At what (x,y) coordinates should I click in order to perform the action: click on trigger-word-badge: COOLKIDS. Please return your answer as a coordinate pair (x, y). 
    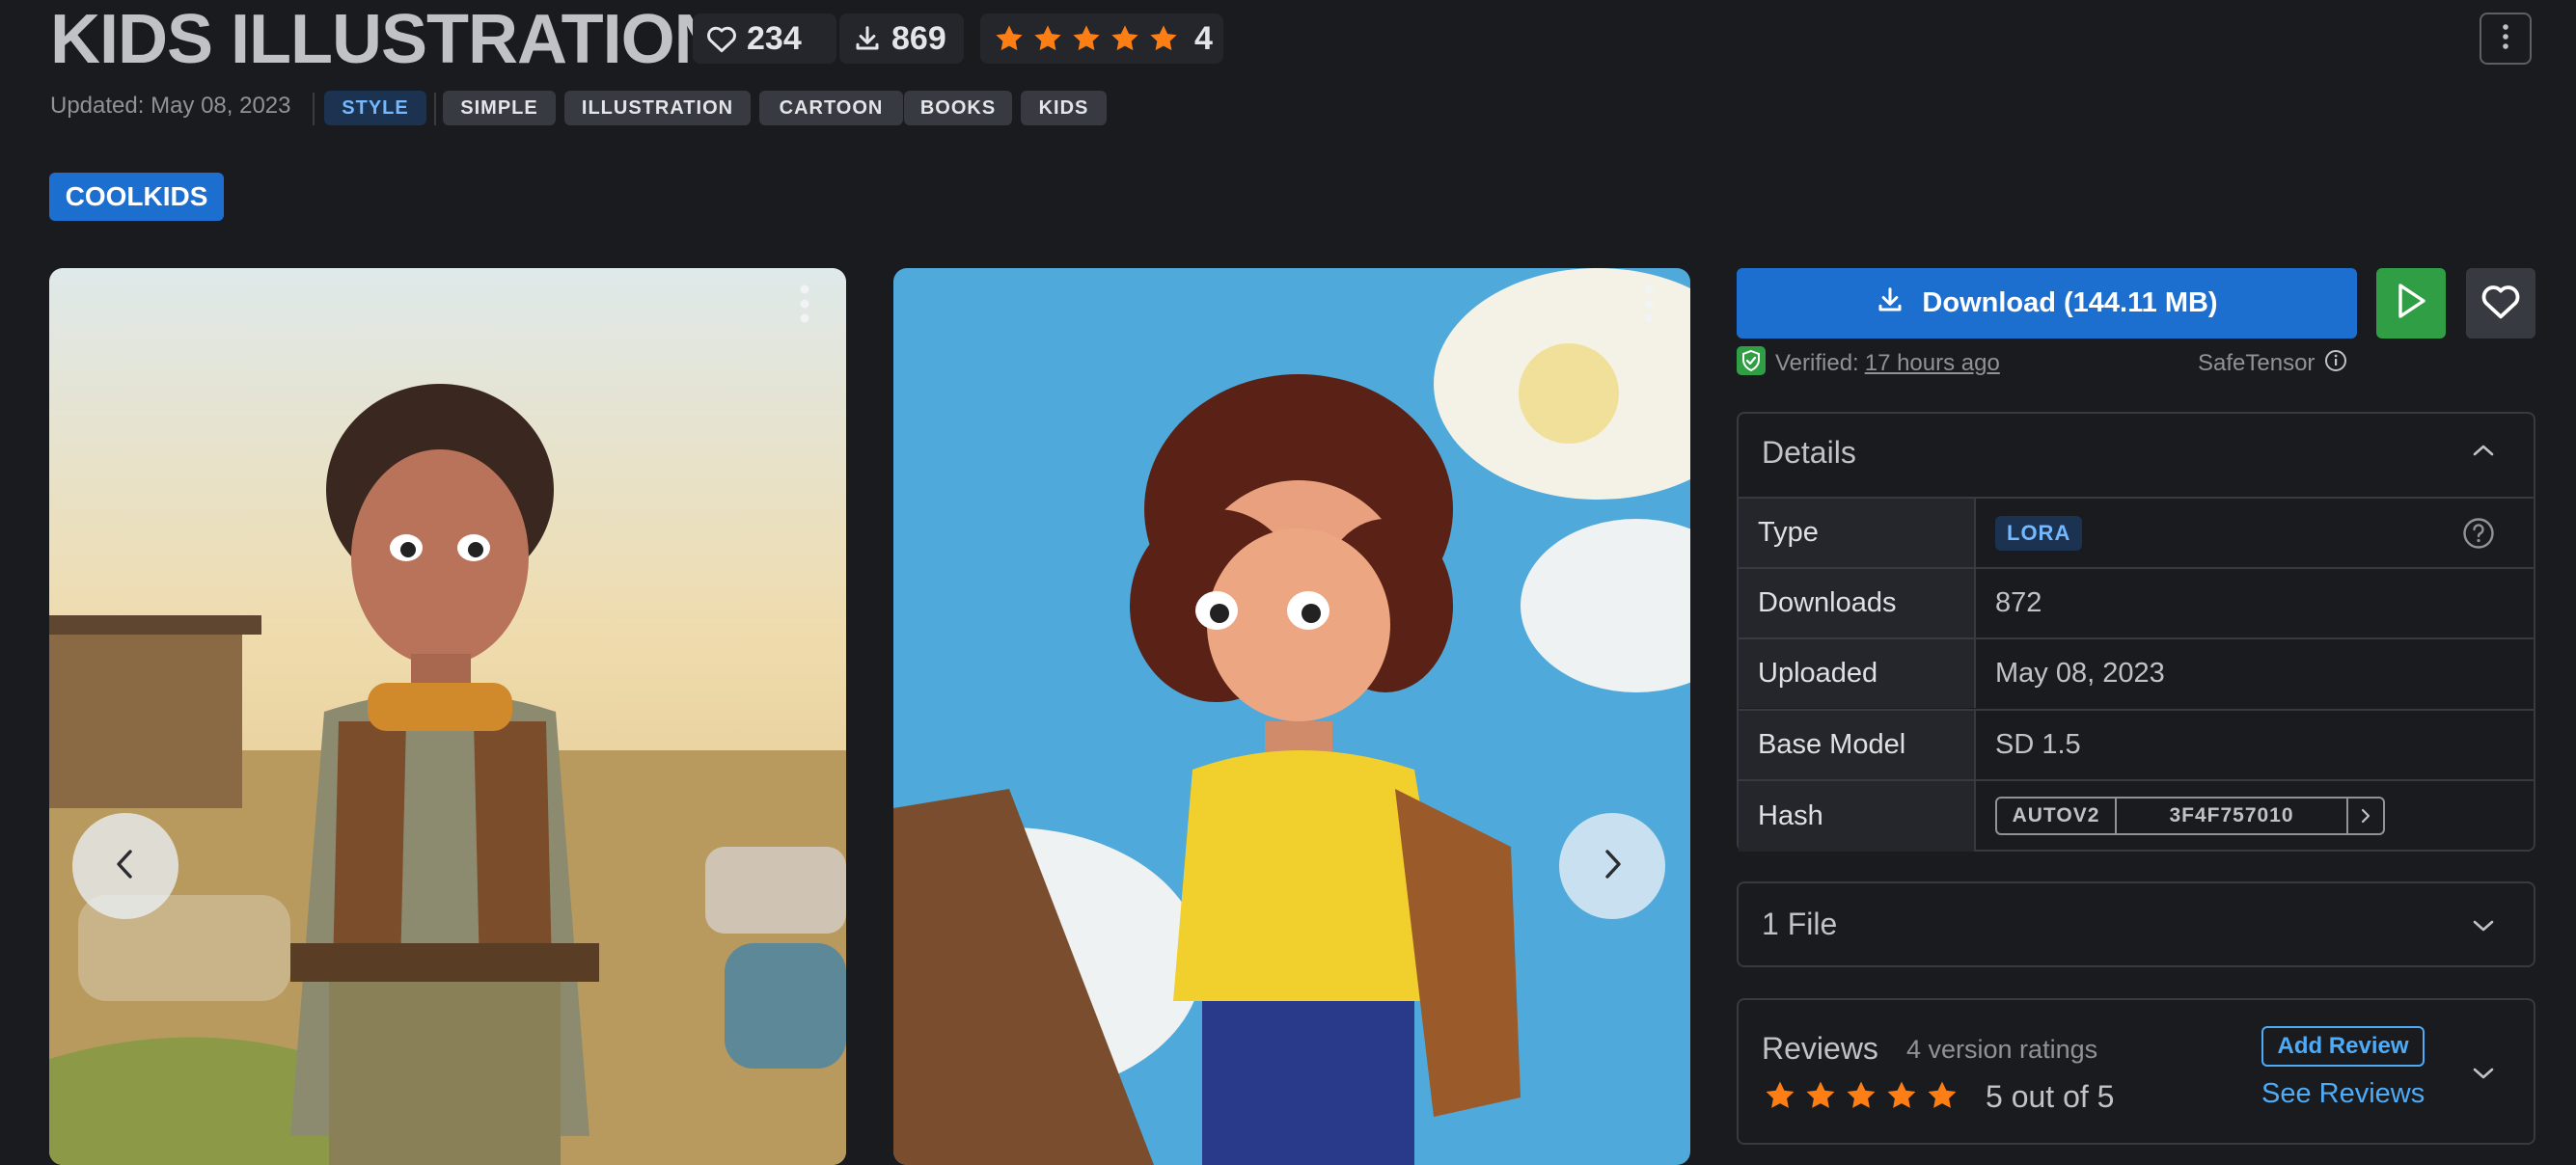
    Looking at the image, I should click on (136, 197).